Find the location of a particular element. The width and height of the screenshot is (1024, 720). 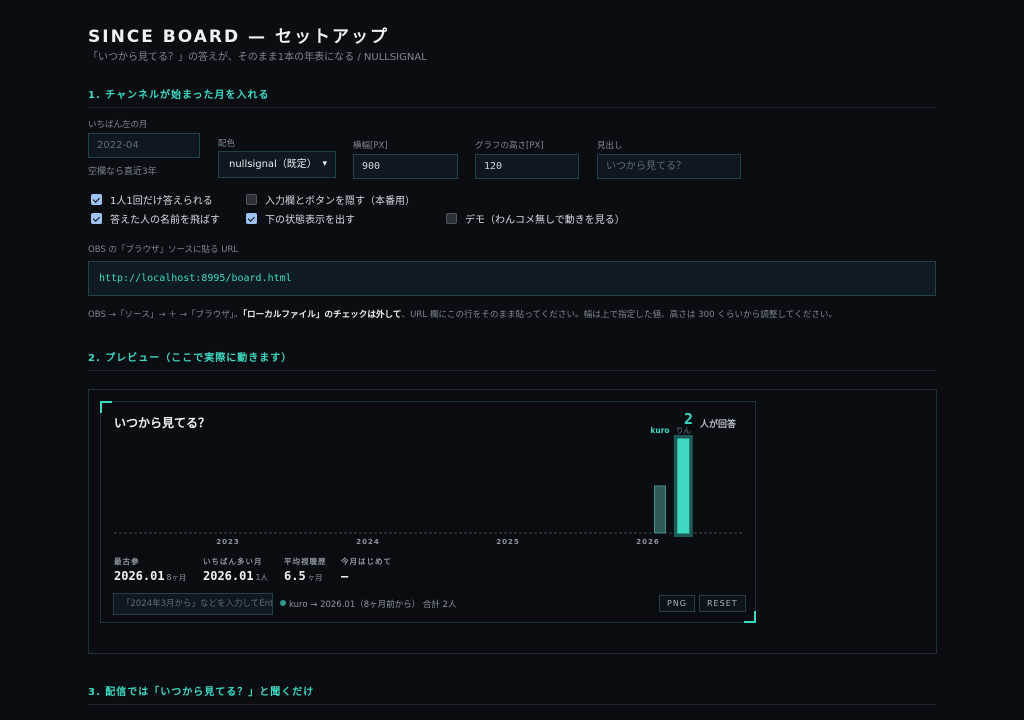

palette-select-value: nullsignal（既定） is located at coordinates (273, 164).